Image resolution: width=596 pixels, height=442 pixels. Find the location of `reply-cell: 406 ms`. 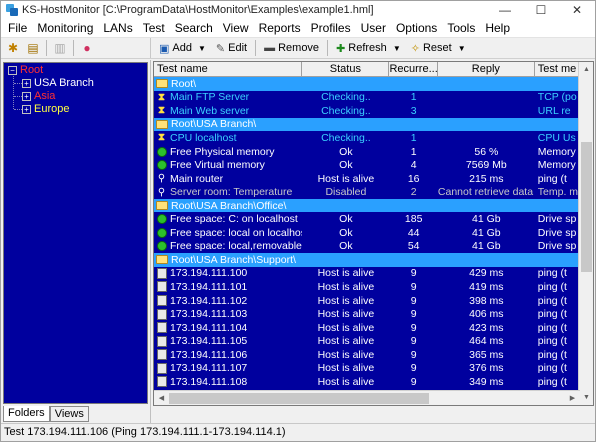

reply-cell: 406 ms is located at coordinates (486, 314).